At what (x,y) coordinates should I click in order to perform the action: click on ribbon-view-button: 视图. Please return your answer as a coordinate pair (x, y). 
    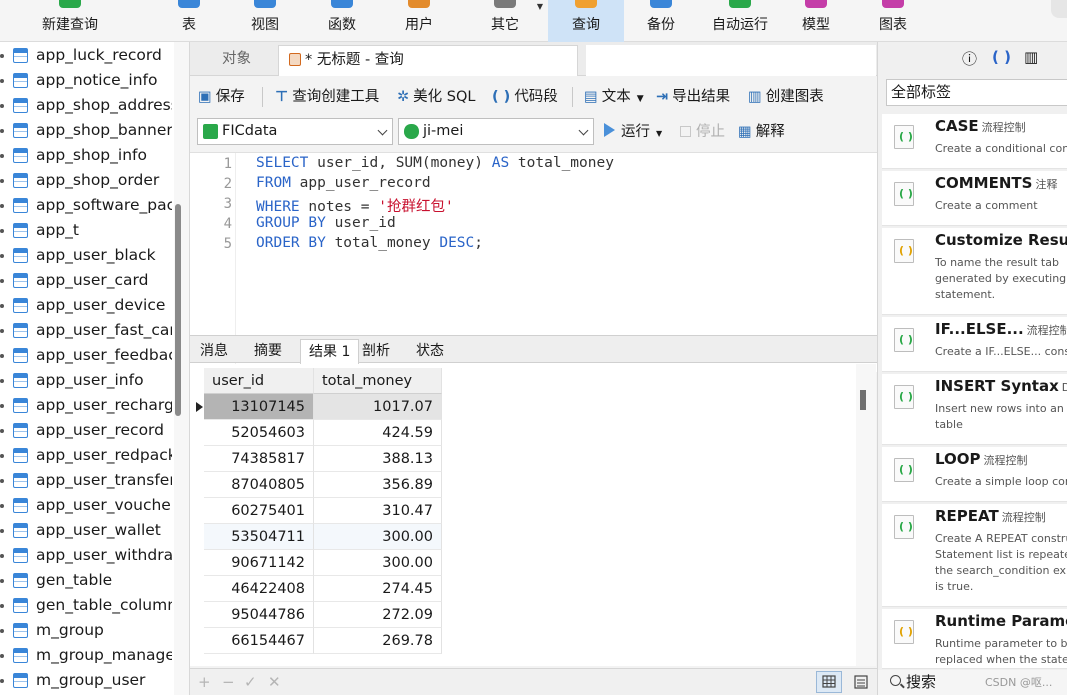
    Looking at the image, I should click on (265, 21).